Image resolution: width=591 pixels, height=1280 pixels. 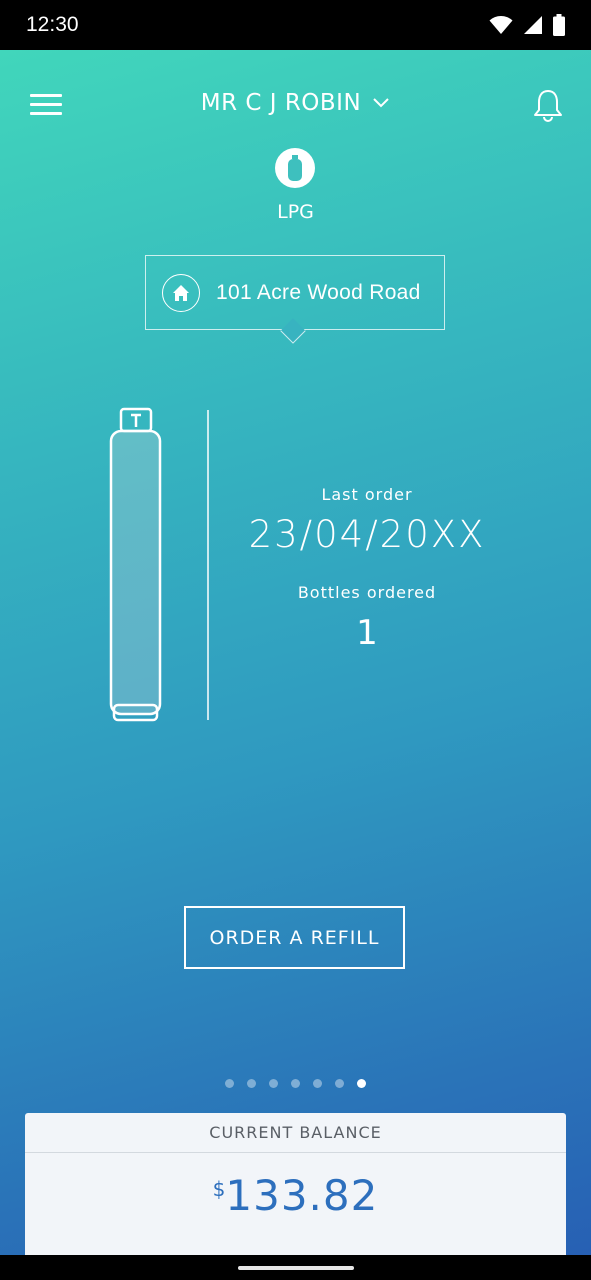 What do you see at coordinates (559, 25) in the screenshot?
I see `battery-icon` at bounding box center [559, 25].